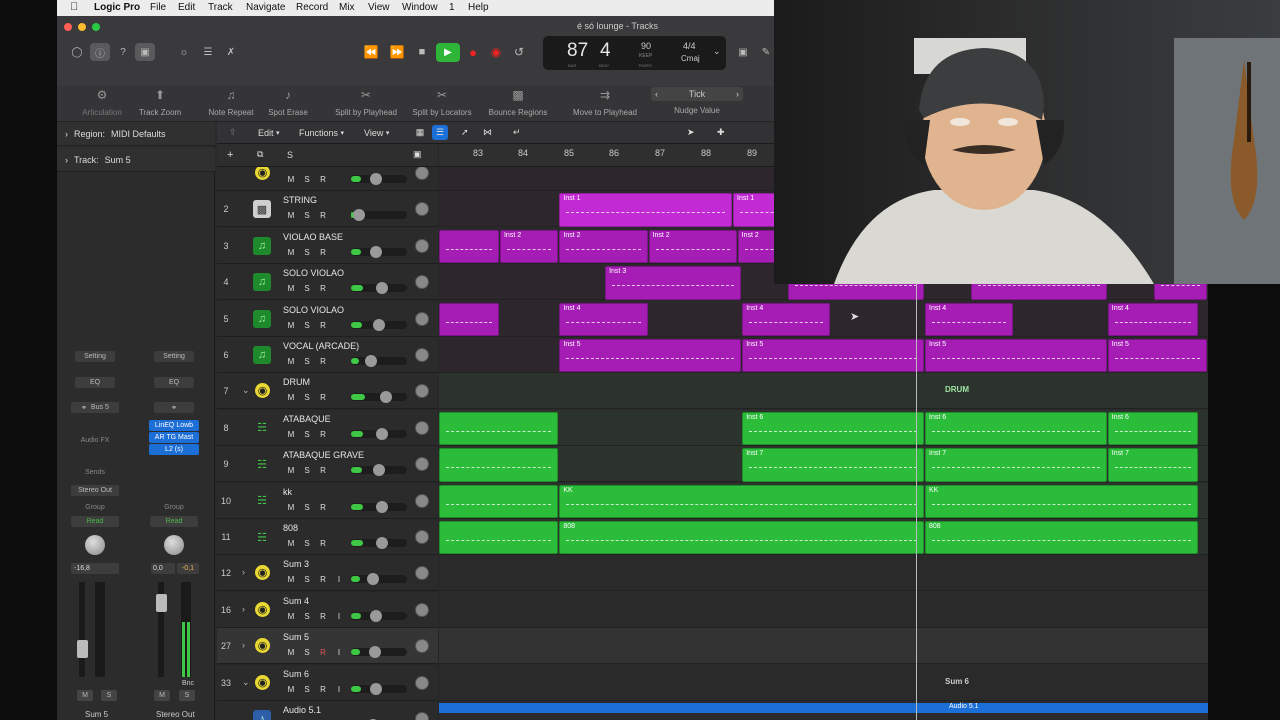 The image size is (1280, 720). I want to click on track-name: Sum 6, so click(296, 674).